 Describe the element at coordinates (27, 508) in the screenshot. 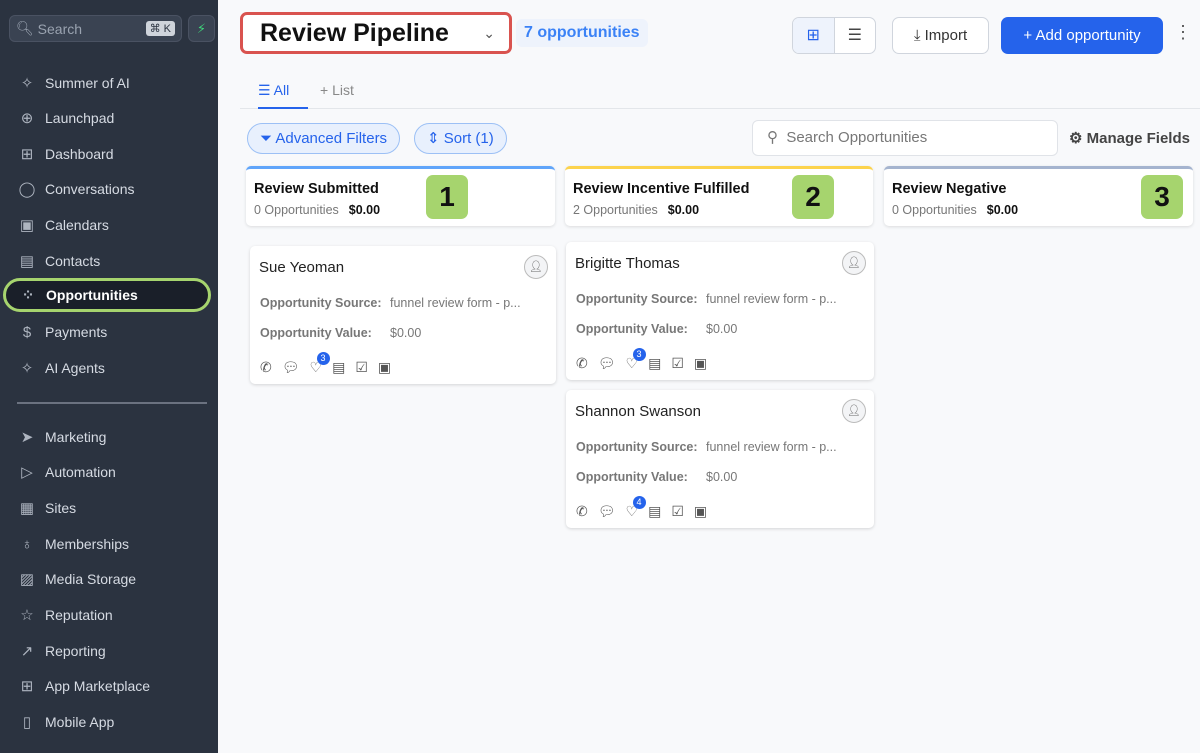

I see `sites-icon: ▦` at that location.